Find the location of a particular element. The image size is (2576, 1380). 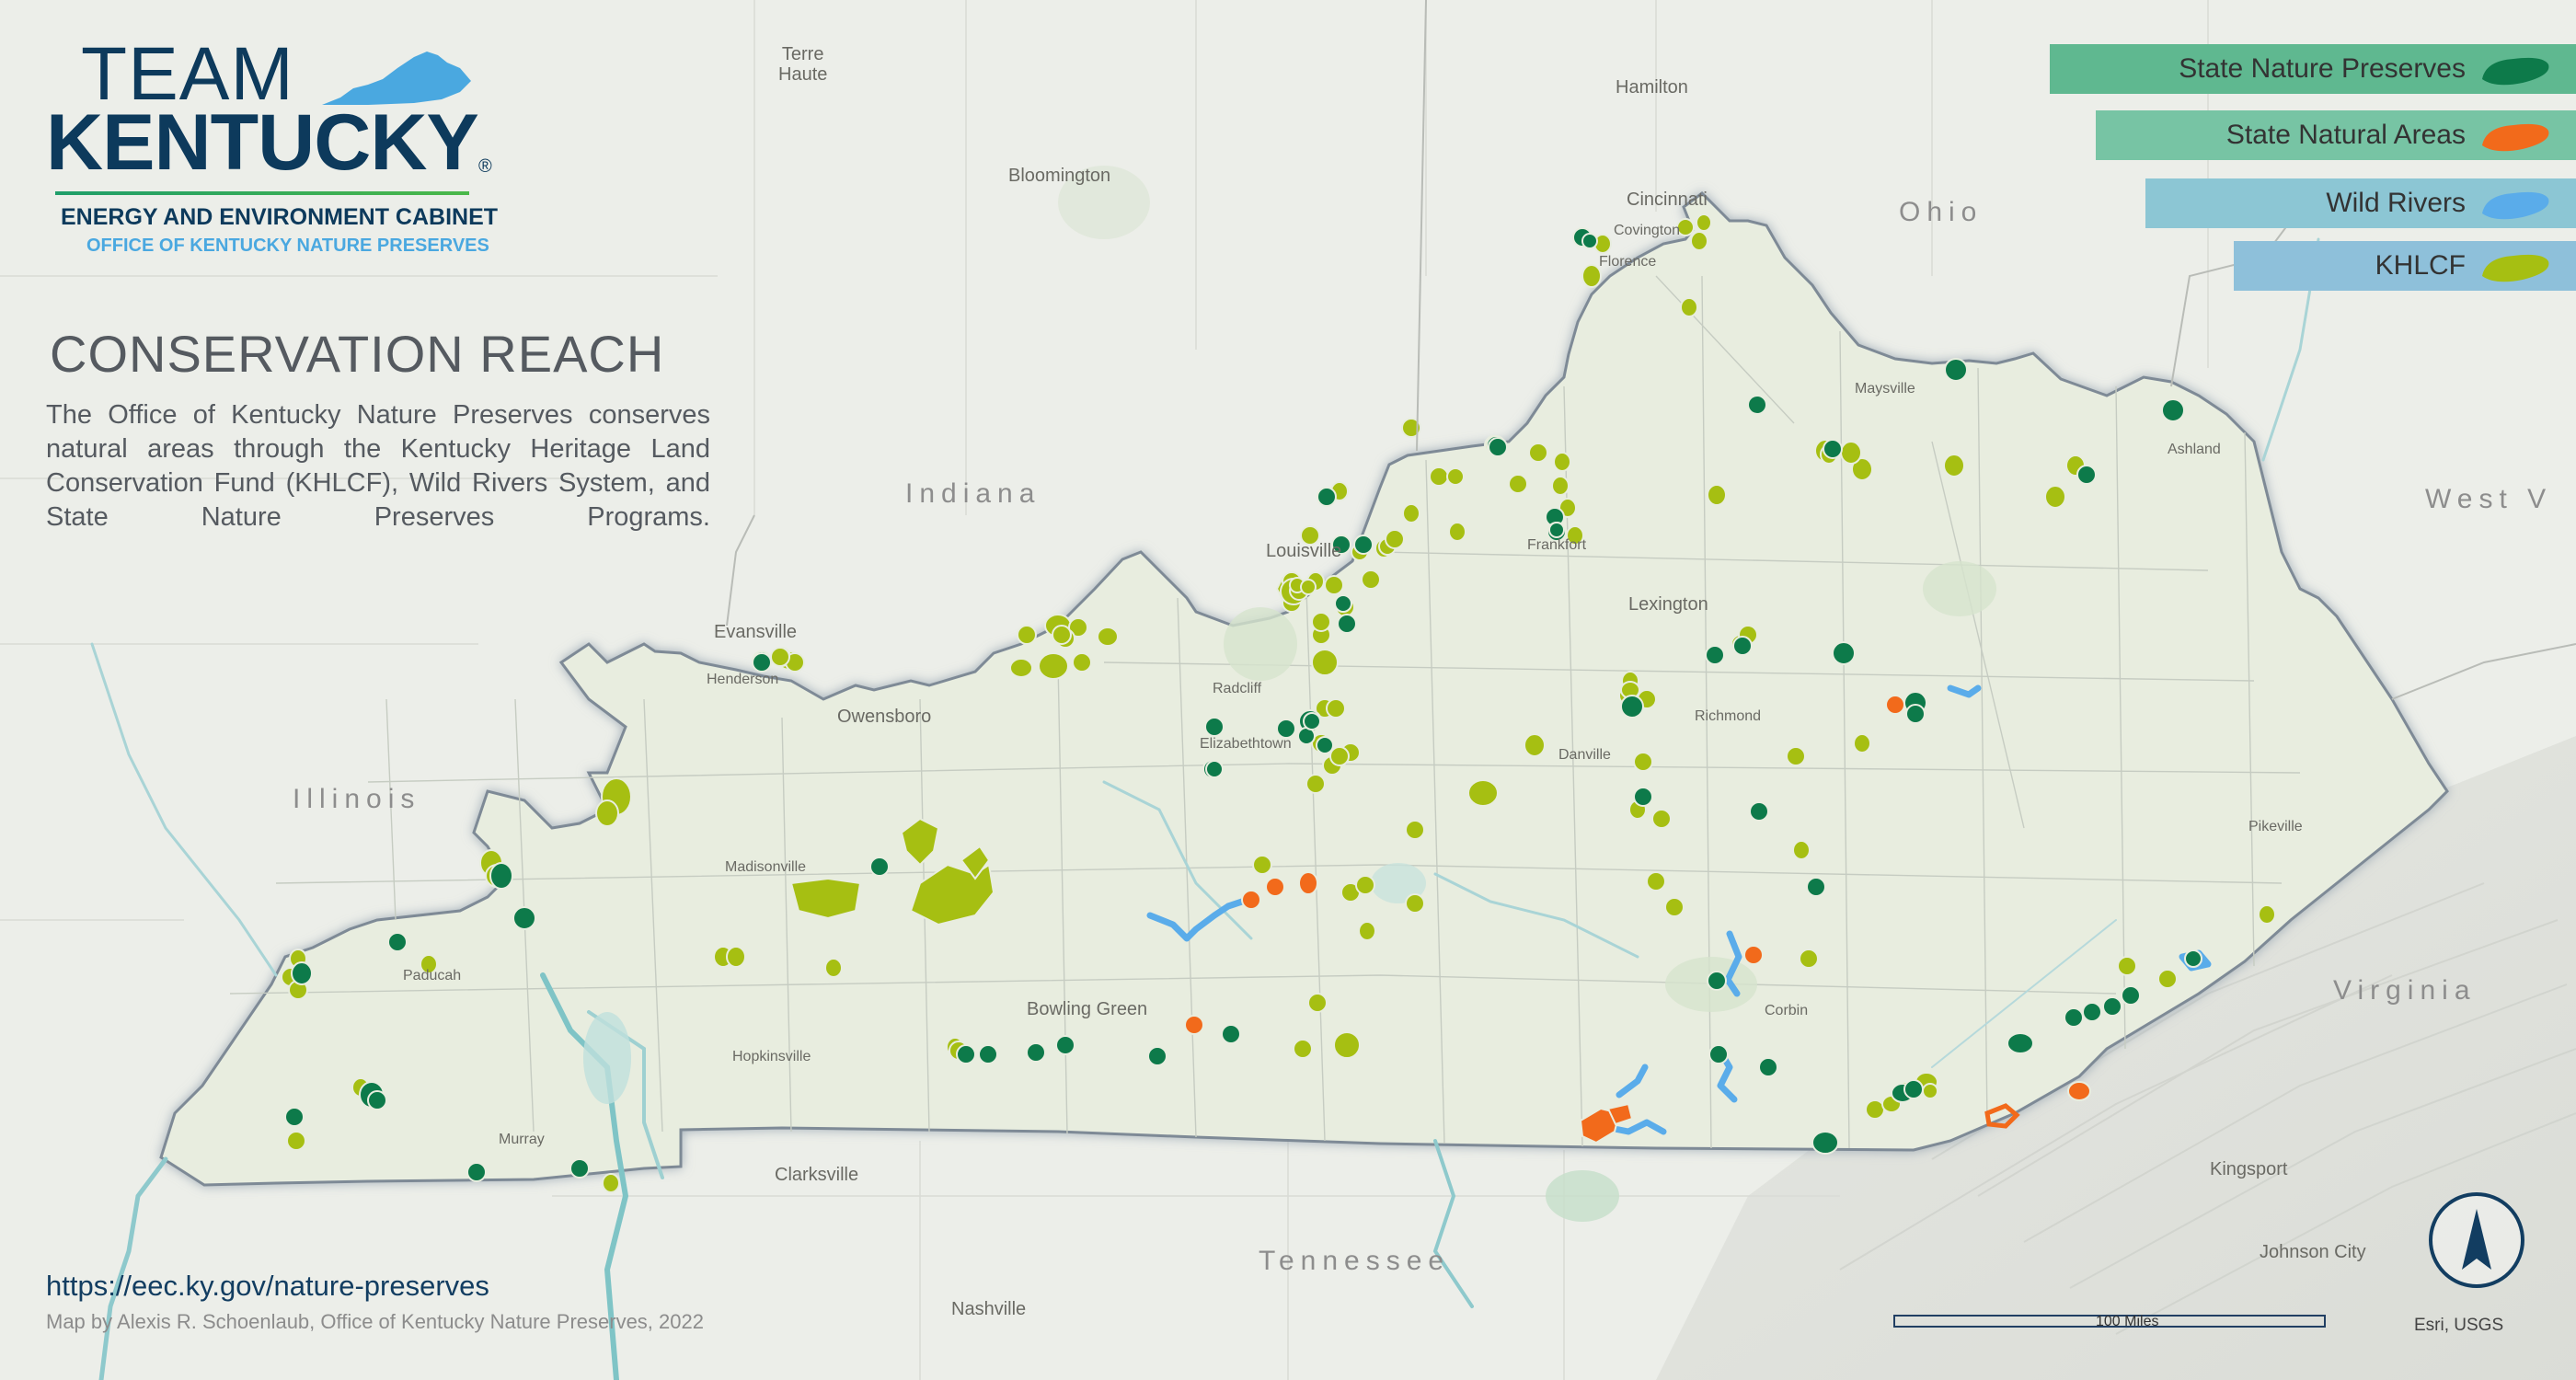

scale-bar-label: 100 Miles is located at coordinates (2127, 1321).